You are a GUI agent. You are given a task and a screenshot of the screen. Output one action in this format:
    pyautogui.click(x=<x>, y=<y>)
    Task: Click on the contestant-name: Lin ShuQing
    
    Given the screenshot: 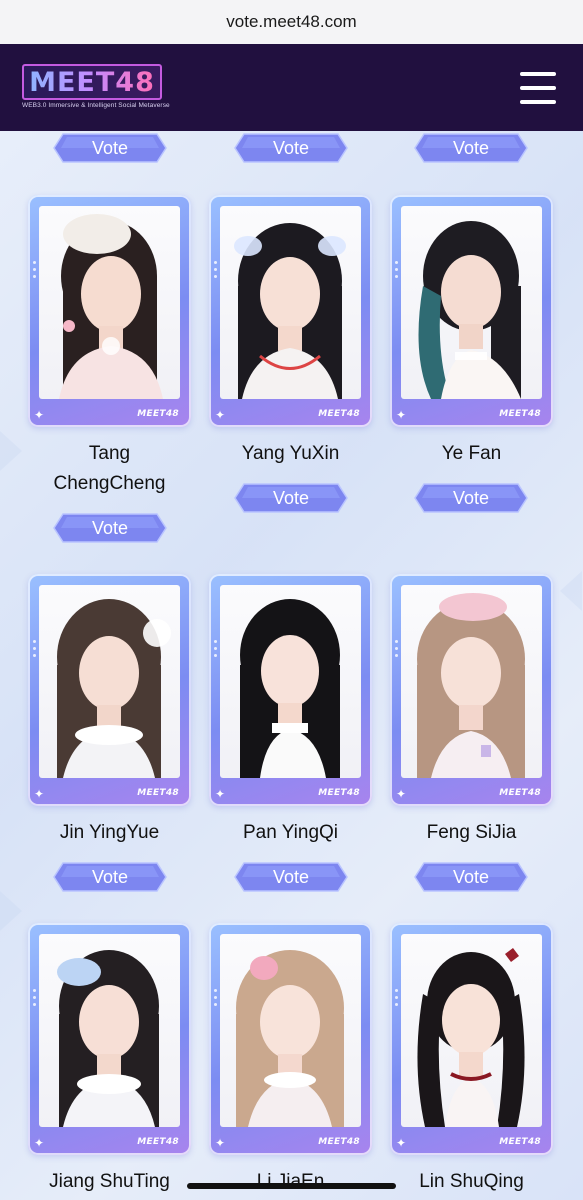 What is the action you would take?
    pyautogui.click(x=471, y=1181)
    